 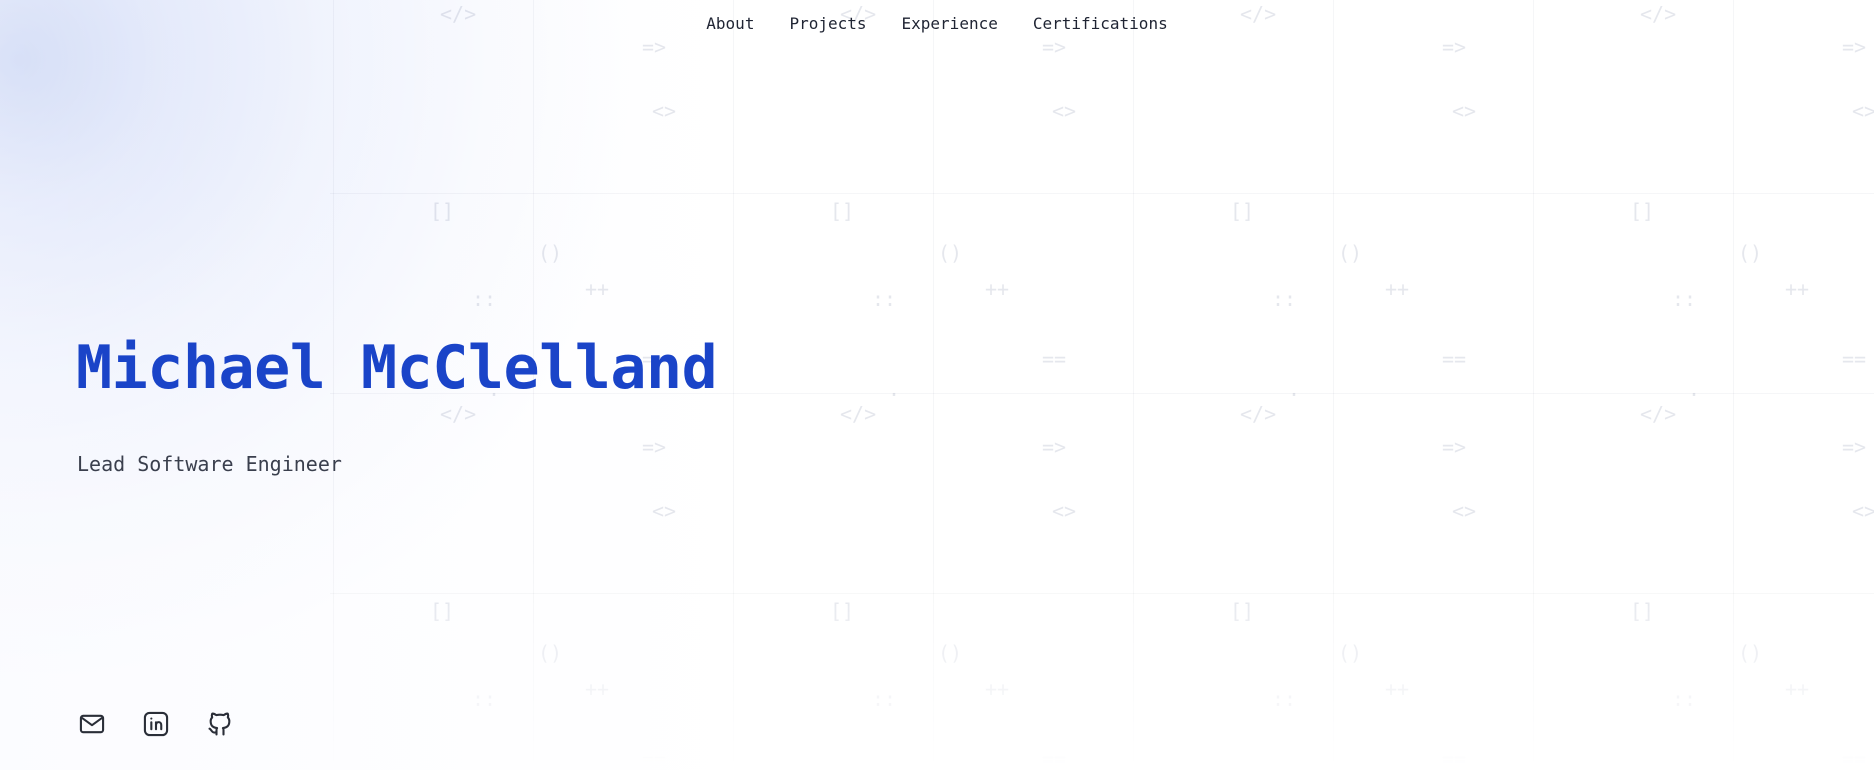 I want to click on nav-certifications: Certifications, so click(x=1100, y=23).